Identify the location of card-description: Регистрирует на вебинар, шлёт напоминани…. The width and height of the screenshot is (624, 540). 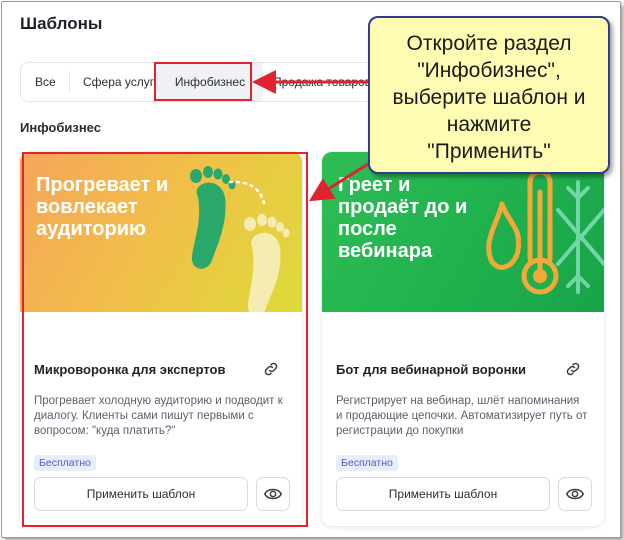
(462, 416).